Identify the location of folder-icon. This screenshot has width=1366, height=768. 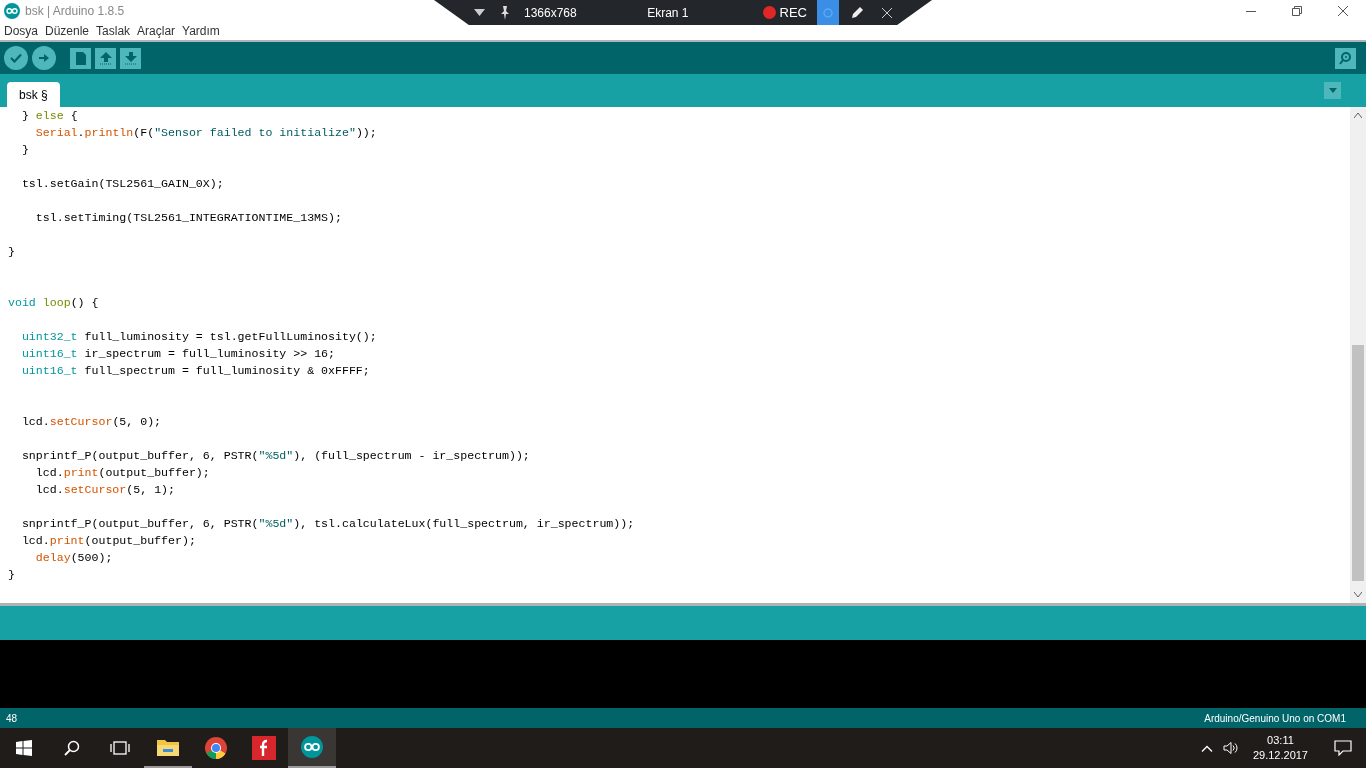
(168, 747).